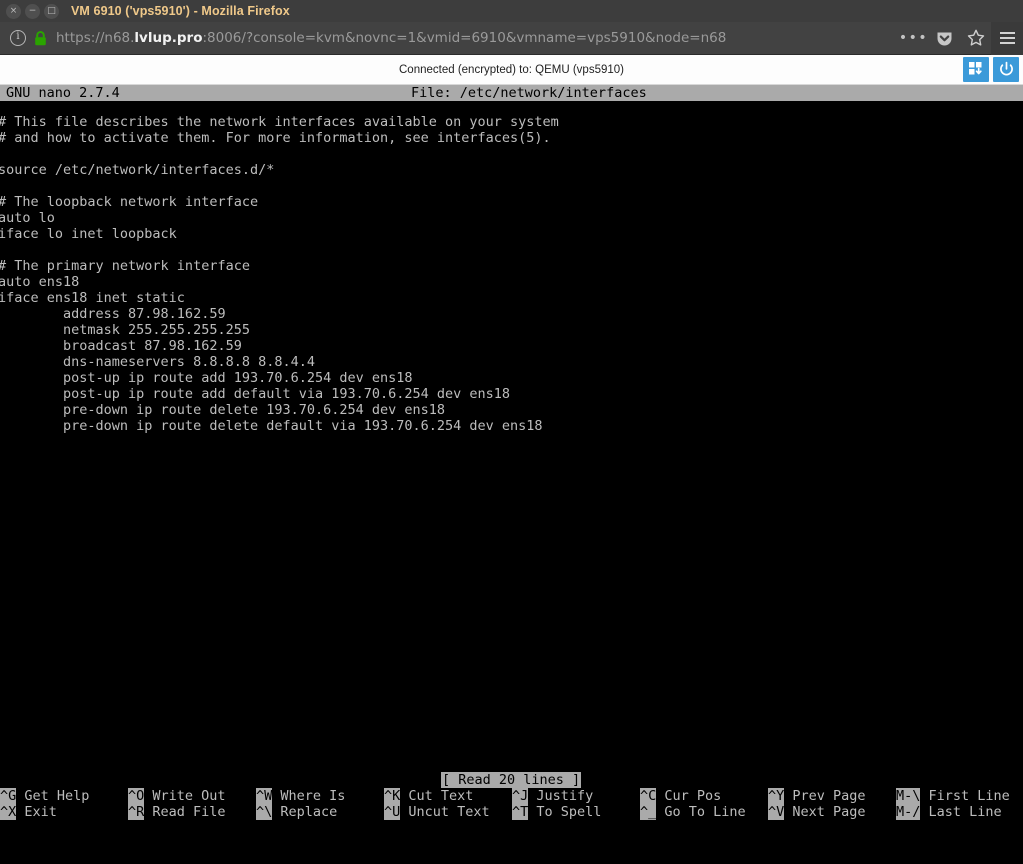 This screenshot has width=1023, height=864. I want to click on nano-line: # The loopback network interface, so click(129, 202).